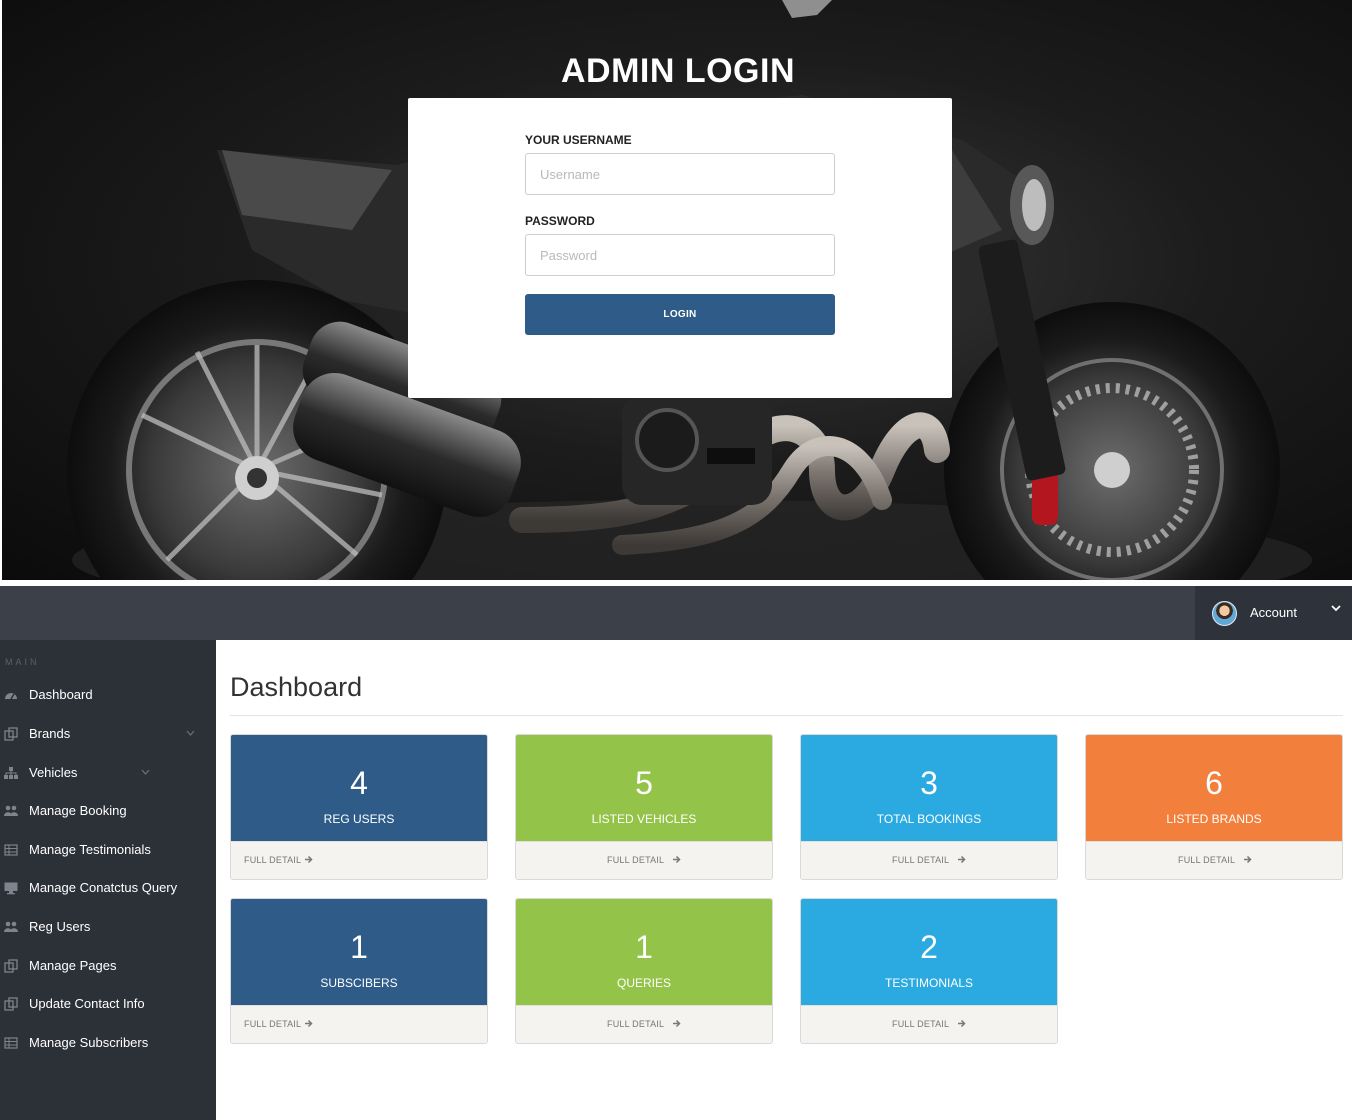 This screenshot has height=1120, width=1352. I want to click on sidebar-item-manage-booking: Manage Booking, so click(108, 811).